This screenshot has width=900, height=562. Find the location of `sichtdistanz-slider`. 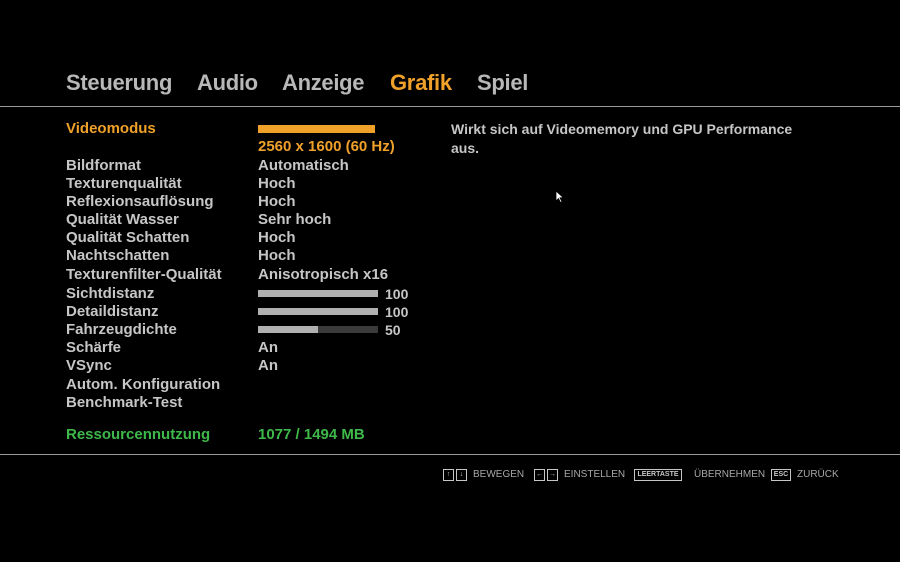

sichtdistanz-slider is located at coordinates (318, 293).